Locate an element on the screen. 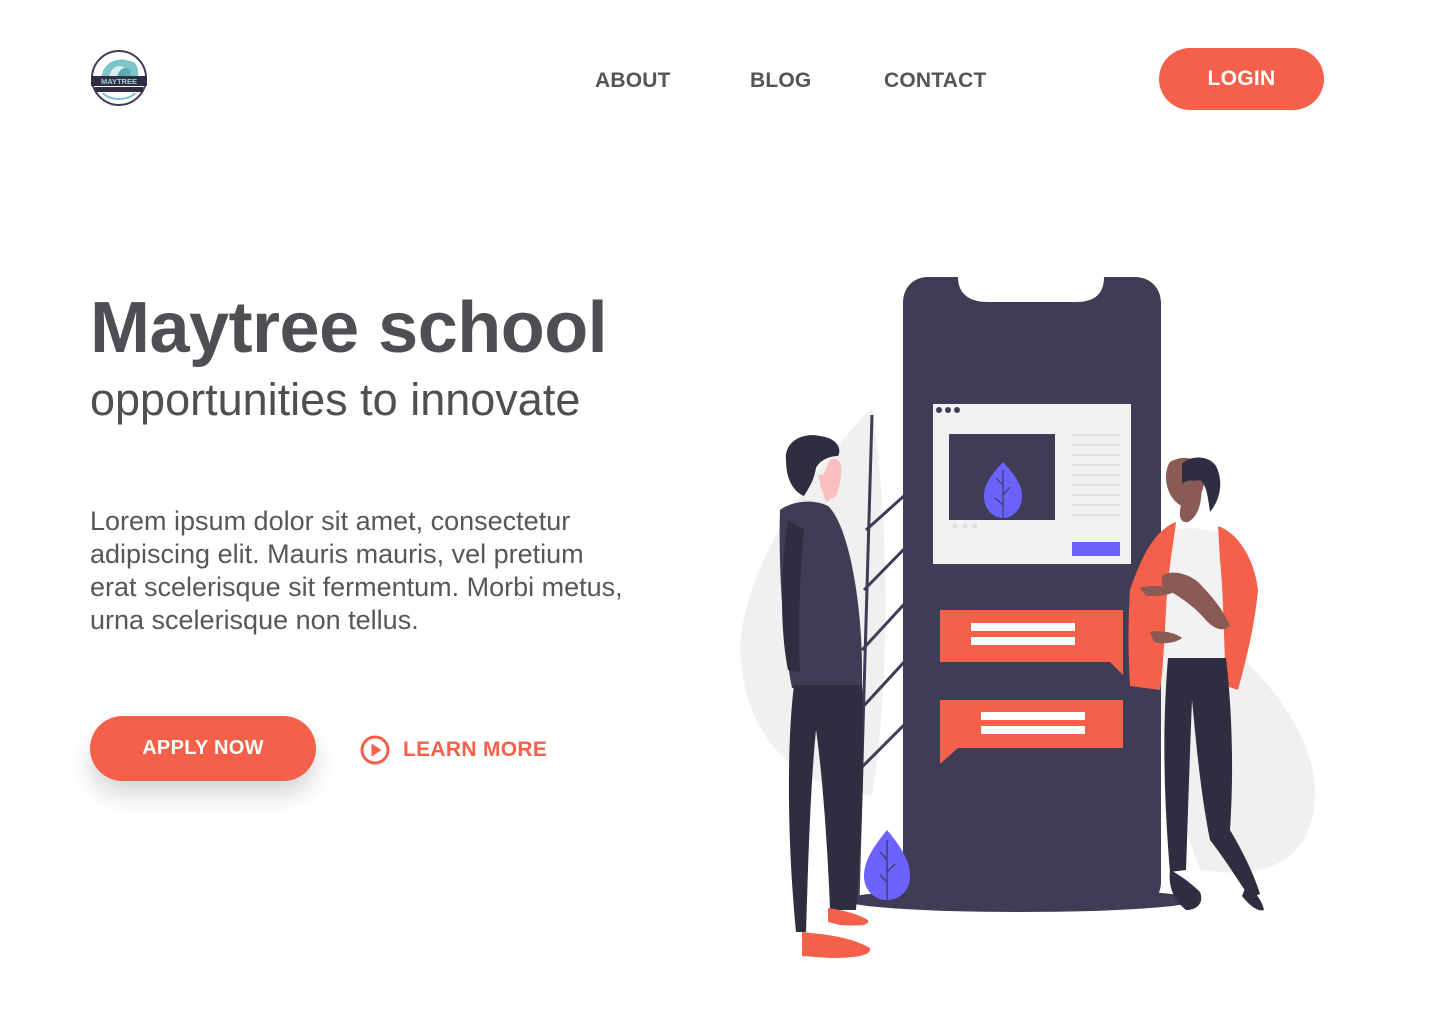 This screenshot has width=1430, height=1020. nav-blog-link: BLOG is located at coordinates (780, 81).